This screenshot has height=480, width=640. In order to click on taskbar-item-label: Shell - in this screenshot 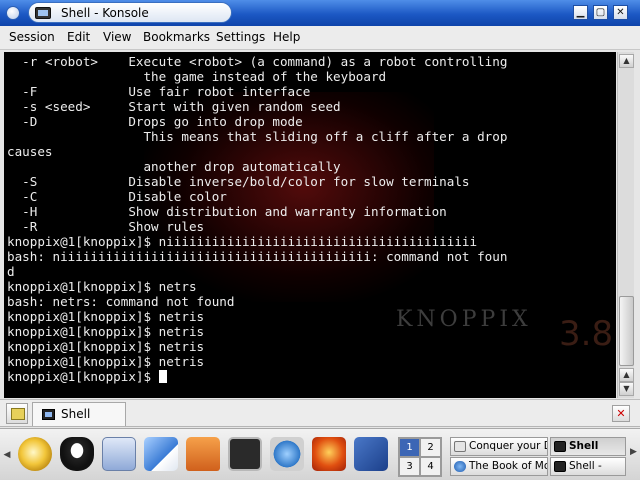, I will do `click(585, 466)`.